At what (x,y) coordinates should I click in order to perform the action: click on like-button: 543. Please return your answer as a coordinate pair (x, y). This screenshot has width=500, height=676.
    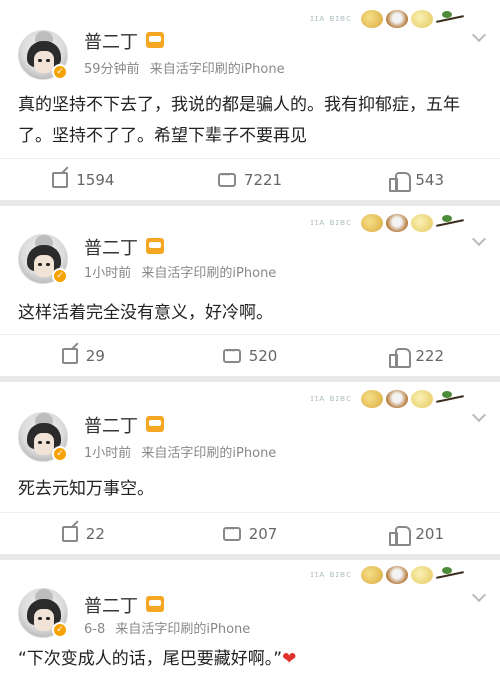
    Looking at the image, I should click on (416, 179).